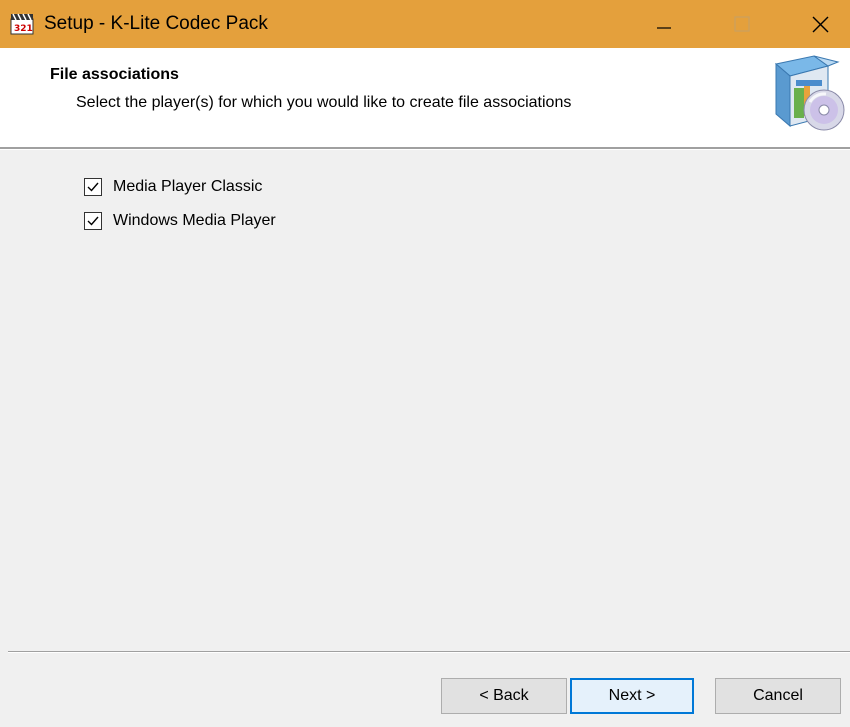 The width and height of the screenshot is (850, 727). Describe the element at coordinates (778, 696) in the screenshot. I see `cancel-button: Cancel` at that location.